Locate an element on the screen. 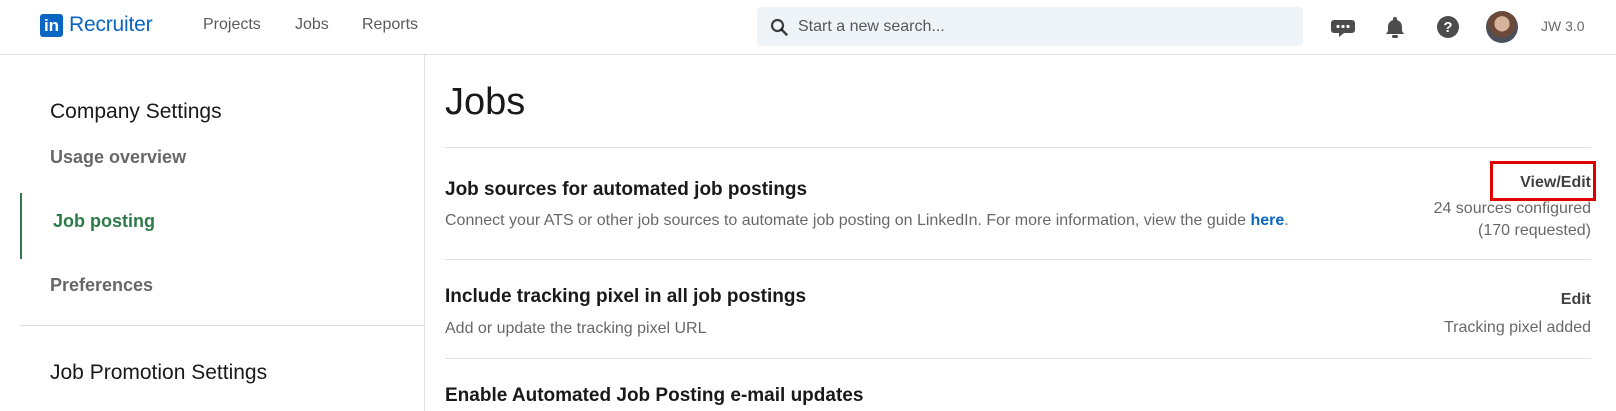  sources-requested-count: (170 requested) is located at coordinates (1534, 230).